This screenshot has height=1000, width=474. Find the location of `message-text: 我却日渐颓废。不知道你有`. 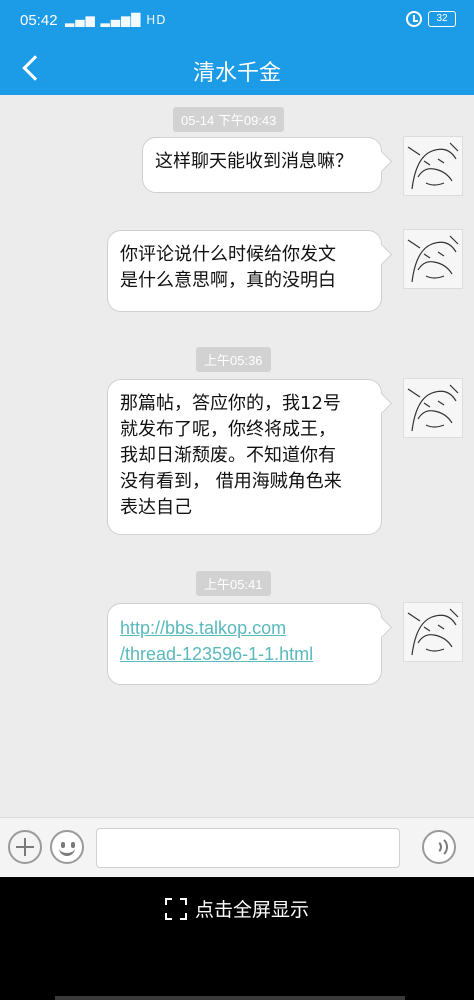

message-text: 我却日渐颓废。不知道你有 is located at coordinates (228, 455).